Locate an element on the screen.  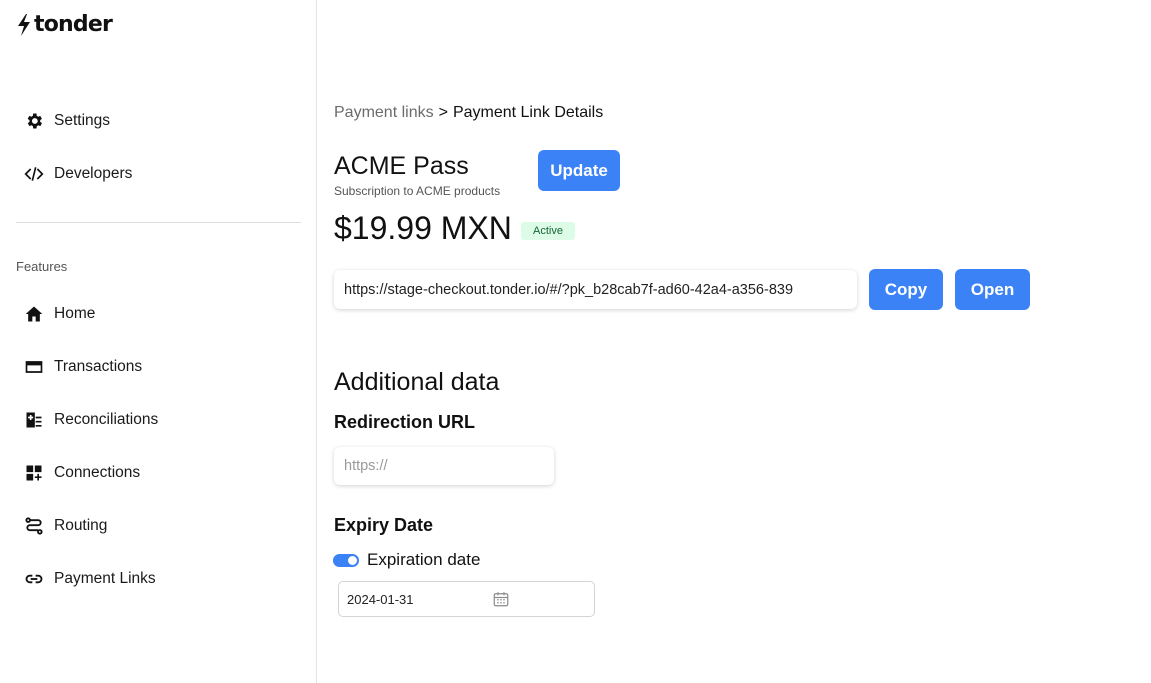
price-amount: $19.99 MXN is located at coordinates (423, 228).